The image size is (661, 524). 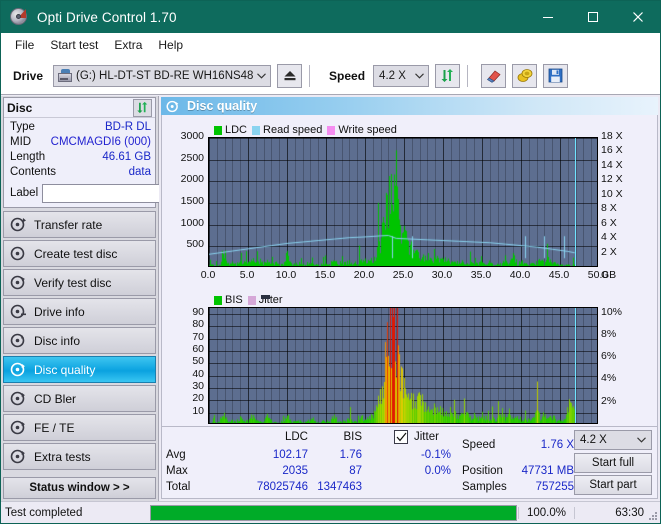 What do you see at coordinates (330, 17) in the screenshot?
I see `title-bar: Opti Drive Control 1.70` at bounding box center [330, 17].